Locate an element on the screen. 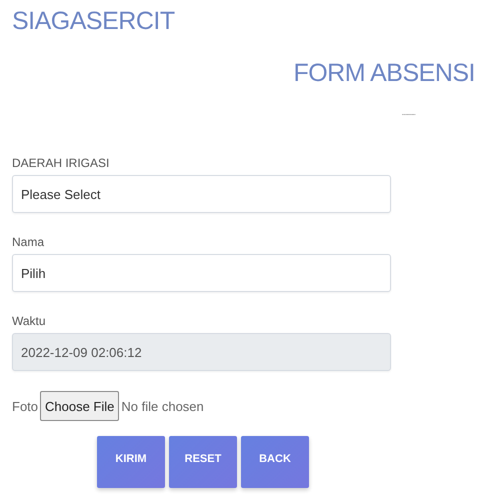 The width and height of the screenshot is (477, 500). action-button: KIRIM is located at coordinates (131, 462).